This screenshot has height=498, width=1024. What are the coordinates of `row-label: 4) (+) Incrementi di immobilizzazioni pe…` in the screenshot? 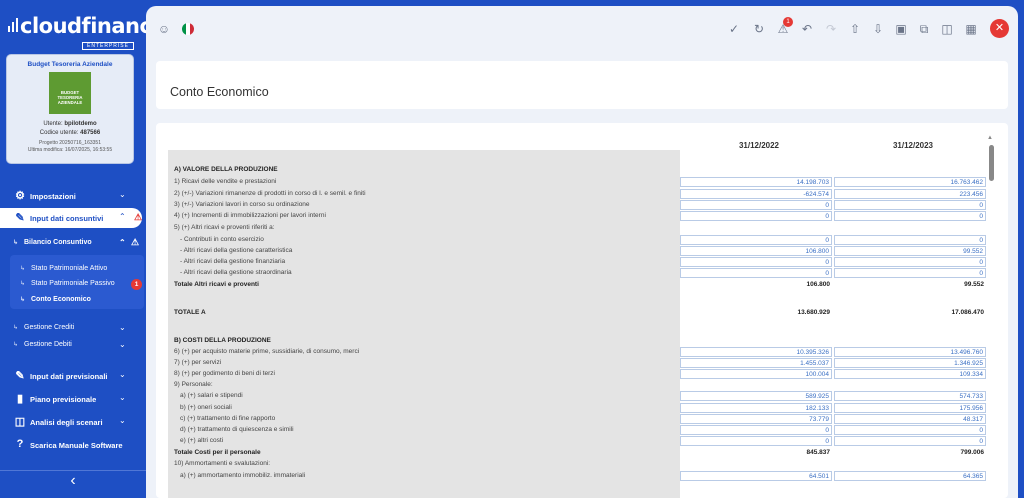 It's located at (250, 215).